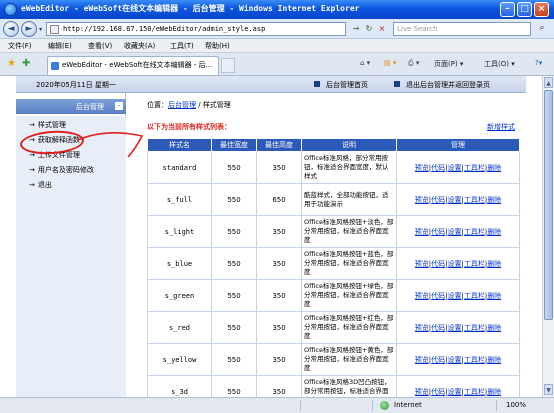 The width and height of the screenshot is (554, 413). What do you see at coordinates (349, 145) in the screenshot?
I see `col-header-desc: 说明` at bounding box center [349, 145].